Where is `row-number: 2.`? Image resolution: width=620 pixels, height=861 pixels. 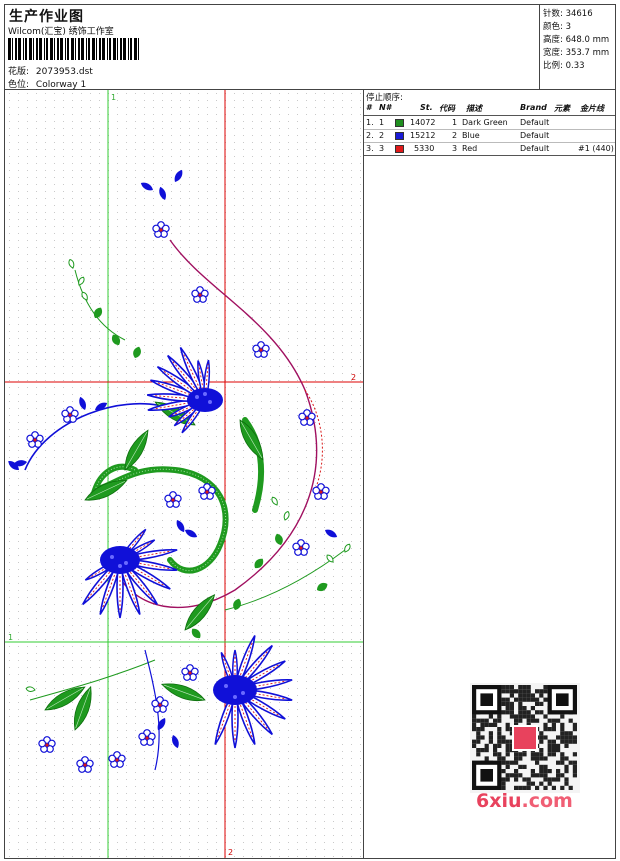
row-number: 2. is located at coordinates (370, 135).